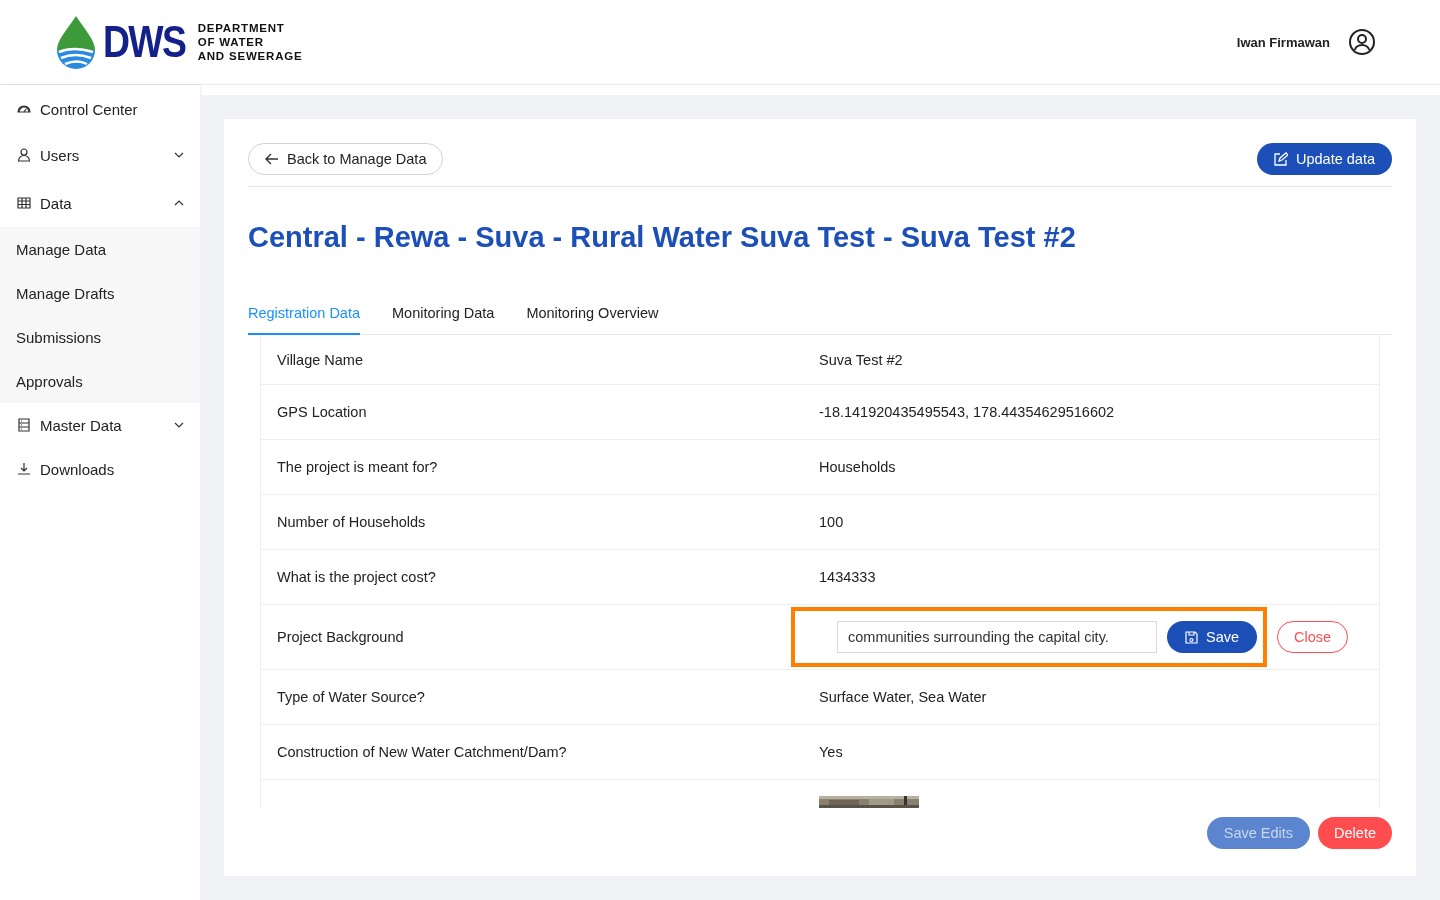 This screenshot has height=900, width=1440. What do you see at coordinates (144, 42) in the screenshot?
I see `logo-wordmark: DWS` at bounding box center [144, 42].